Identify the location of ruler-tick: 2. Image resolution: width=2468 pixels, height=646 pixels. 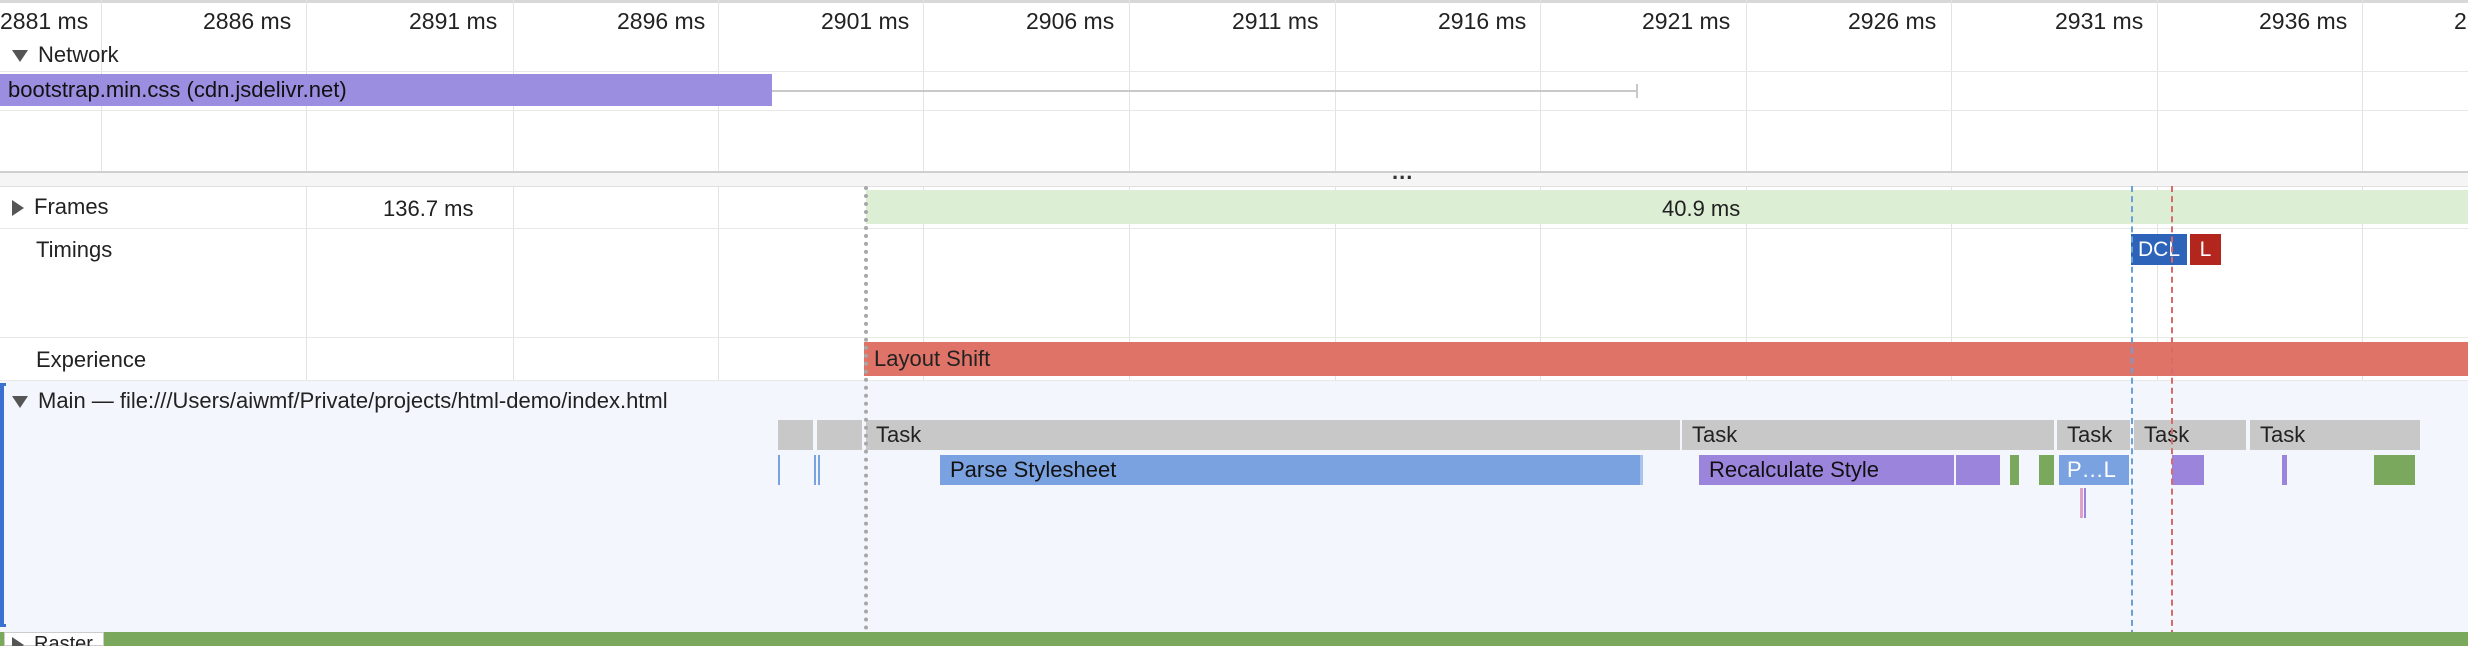
(2460, 21).